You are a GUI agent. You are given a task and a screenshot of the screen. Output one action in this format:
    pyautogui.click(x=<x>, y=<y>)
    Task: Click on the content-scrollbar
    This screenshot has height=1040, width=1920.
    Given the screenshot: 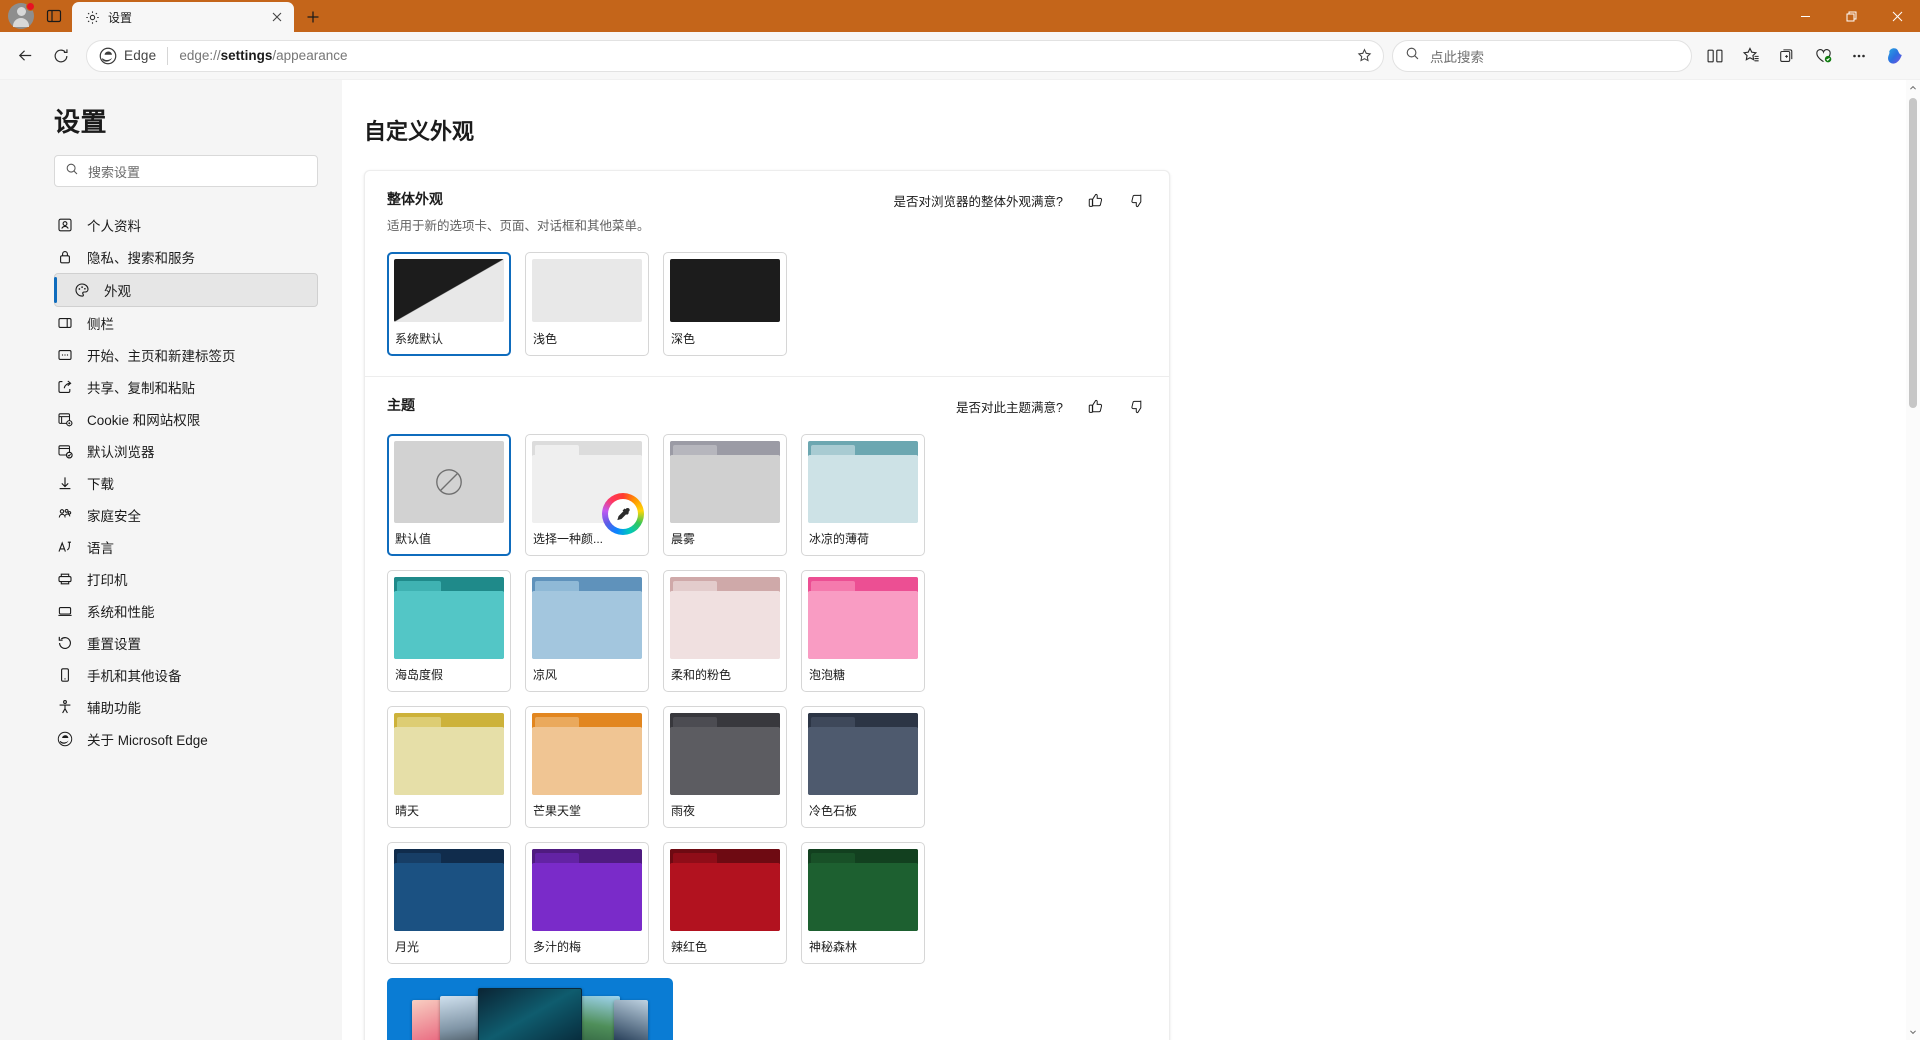 What is the action you would take?
    pyautogui.click(x=1913, y=560)
    